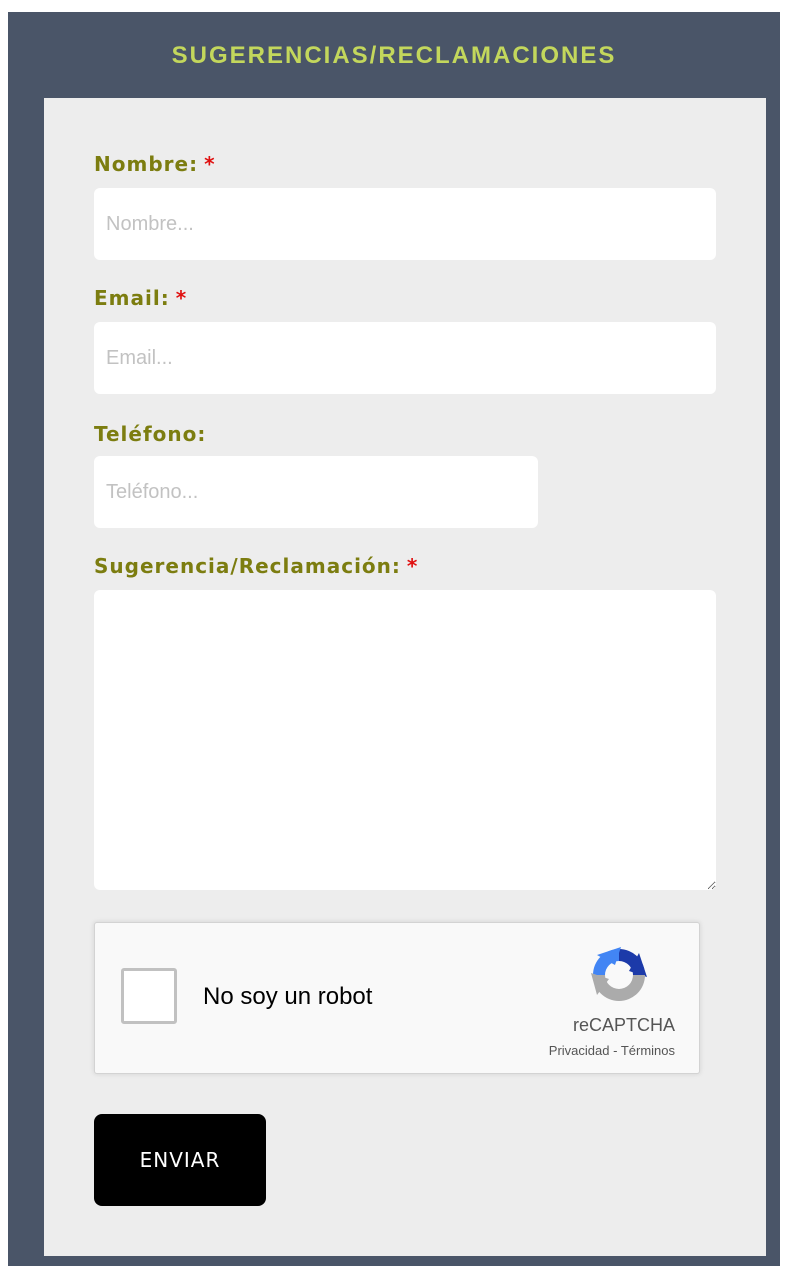 This screenshot has height=1278, width=788. Describe the element at coordinates (579, 1050) in the screenshot. I see `privacy-link: Privacidad` at that location.